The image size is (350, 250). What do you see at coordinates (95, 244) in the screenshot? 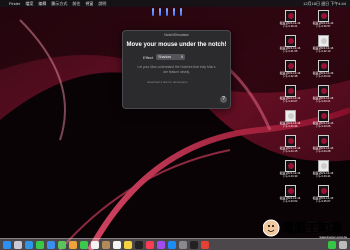
I see `calendar-icon` at bounding box center [95, 244].